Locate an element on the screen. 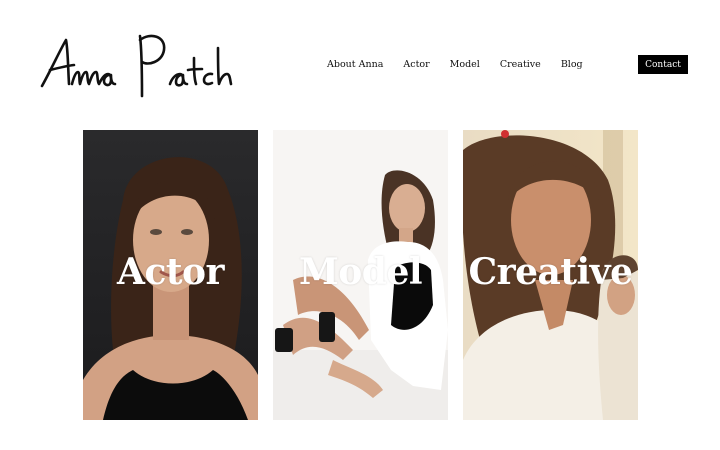 The width and height of the screenshot is (720, 450). card-model-label: Model is located at coordinates (360, 272).